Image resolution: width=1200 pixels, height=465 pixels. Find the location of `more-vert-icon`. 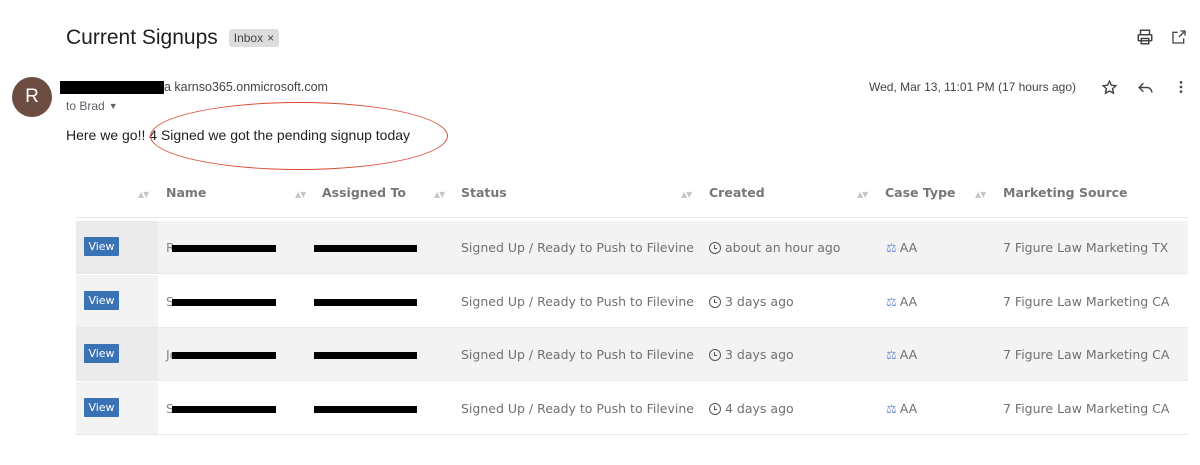

more-vert-icon is located at coordinates (1181, 87).